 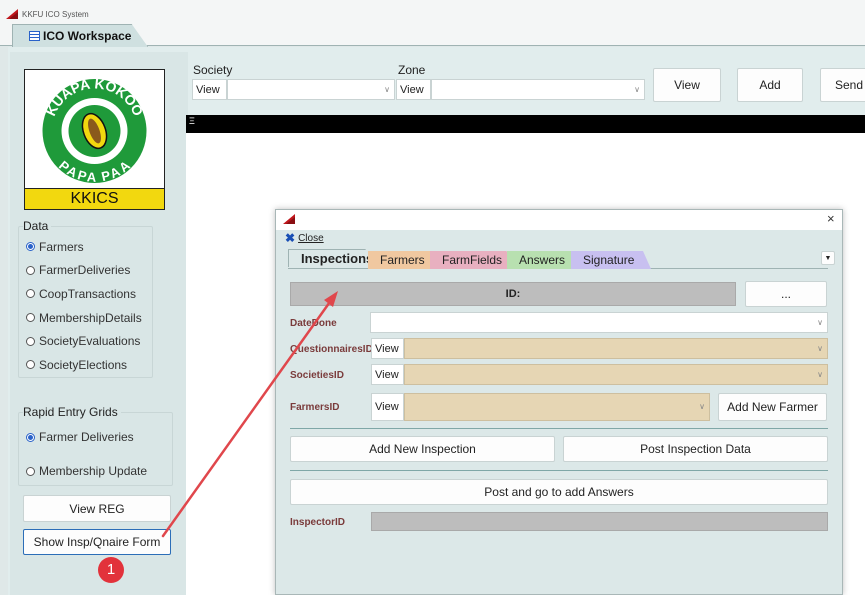 I want to click on questionnairesid-combo: ∨, so click(x=616, y=348).